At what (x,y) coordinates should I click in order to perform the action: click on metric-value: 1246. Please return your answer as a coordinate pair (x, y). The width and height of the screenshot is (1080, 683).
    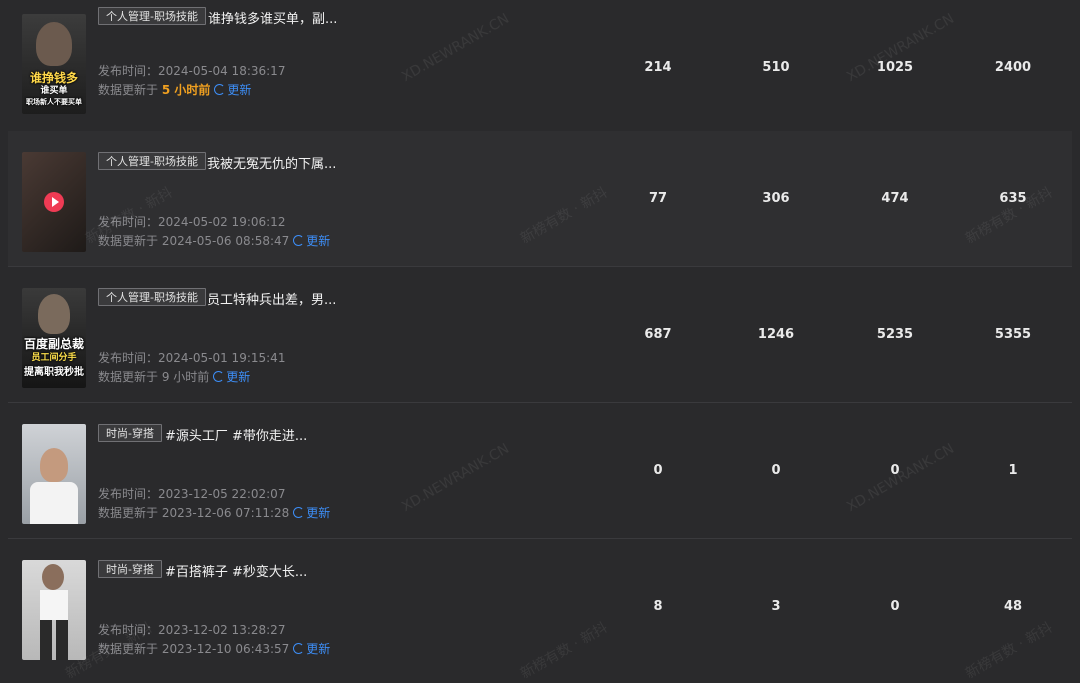
    Looking at the image, I should click on (776, 334).